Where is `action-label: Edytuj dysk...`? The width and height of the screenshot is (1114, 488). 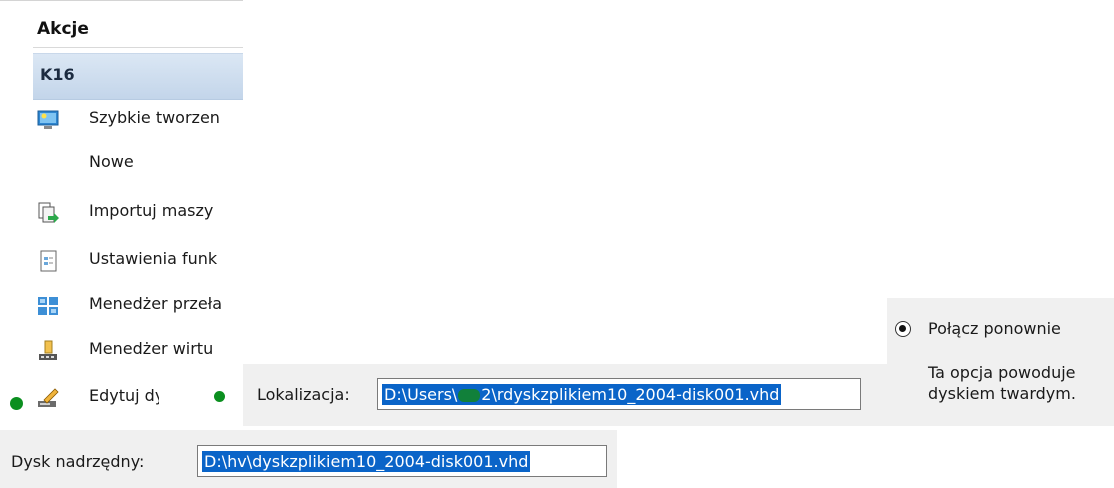
action-label: Edytuj dysk... is located at coordinates (124, 395).